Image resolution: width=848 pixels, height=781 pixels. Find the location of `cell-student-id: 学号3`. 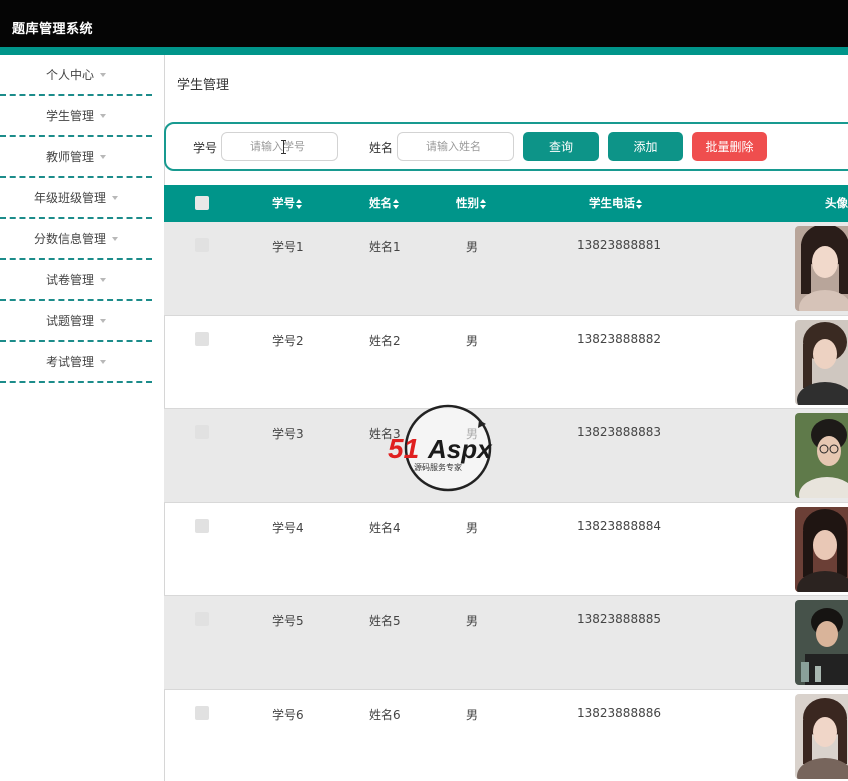

cell-student-id: 学号3 is located at coordinates (288, 434).